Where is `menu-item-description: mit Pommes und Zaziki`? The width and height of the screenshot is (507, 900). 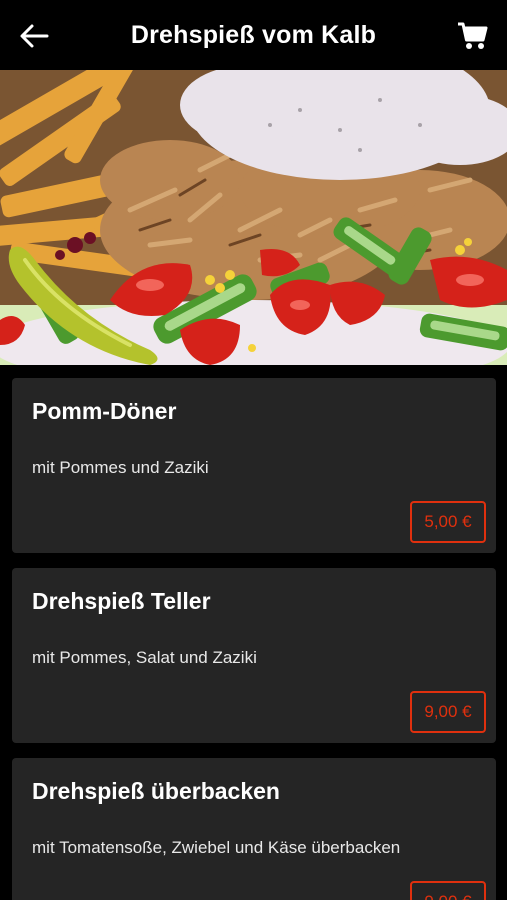 menu-item-description: mit Pommes und Zaziki is located at coordinates (120, 467).